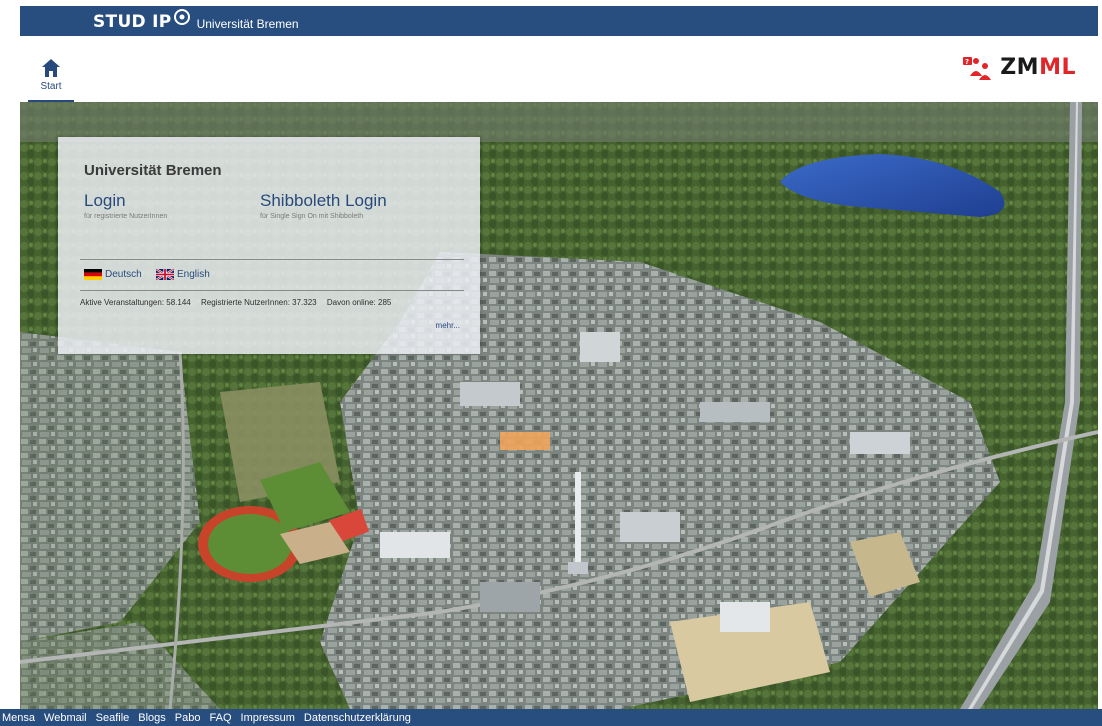 The height and width of the screenshot is (726, 1102). Describe the element at coordinates (132, 22) in the screenshot. I see `studip-logo-text: STUD IP` at that location.